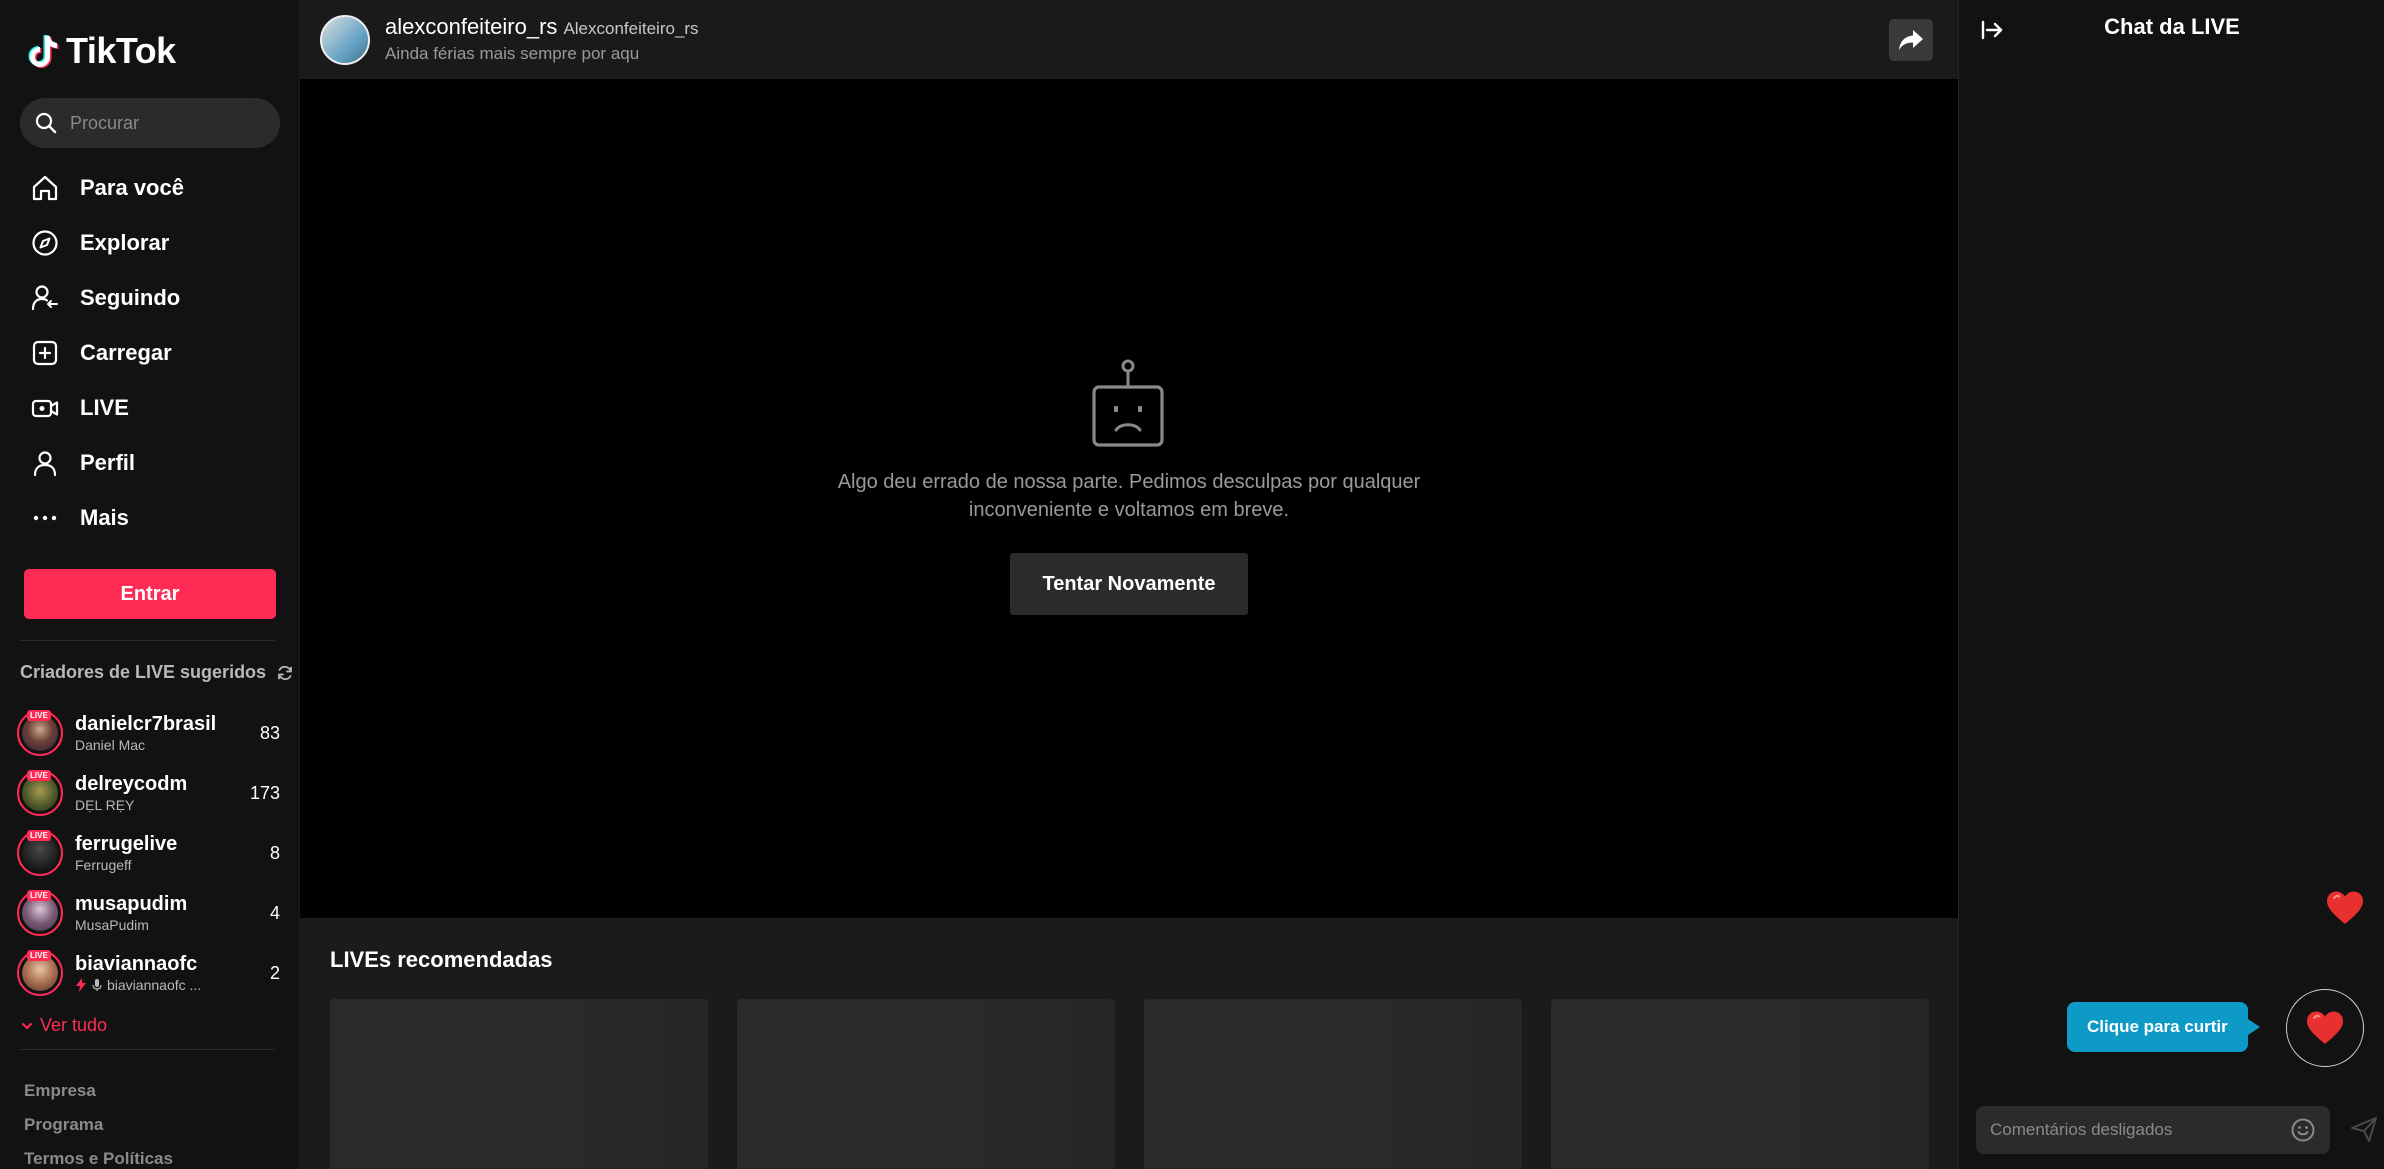 The image size is (2384, 1169). What do you see at coordinates (104, 407) in the screenshot?
I see `nav-item-label: LIVE` at bounding box center [104, 407].